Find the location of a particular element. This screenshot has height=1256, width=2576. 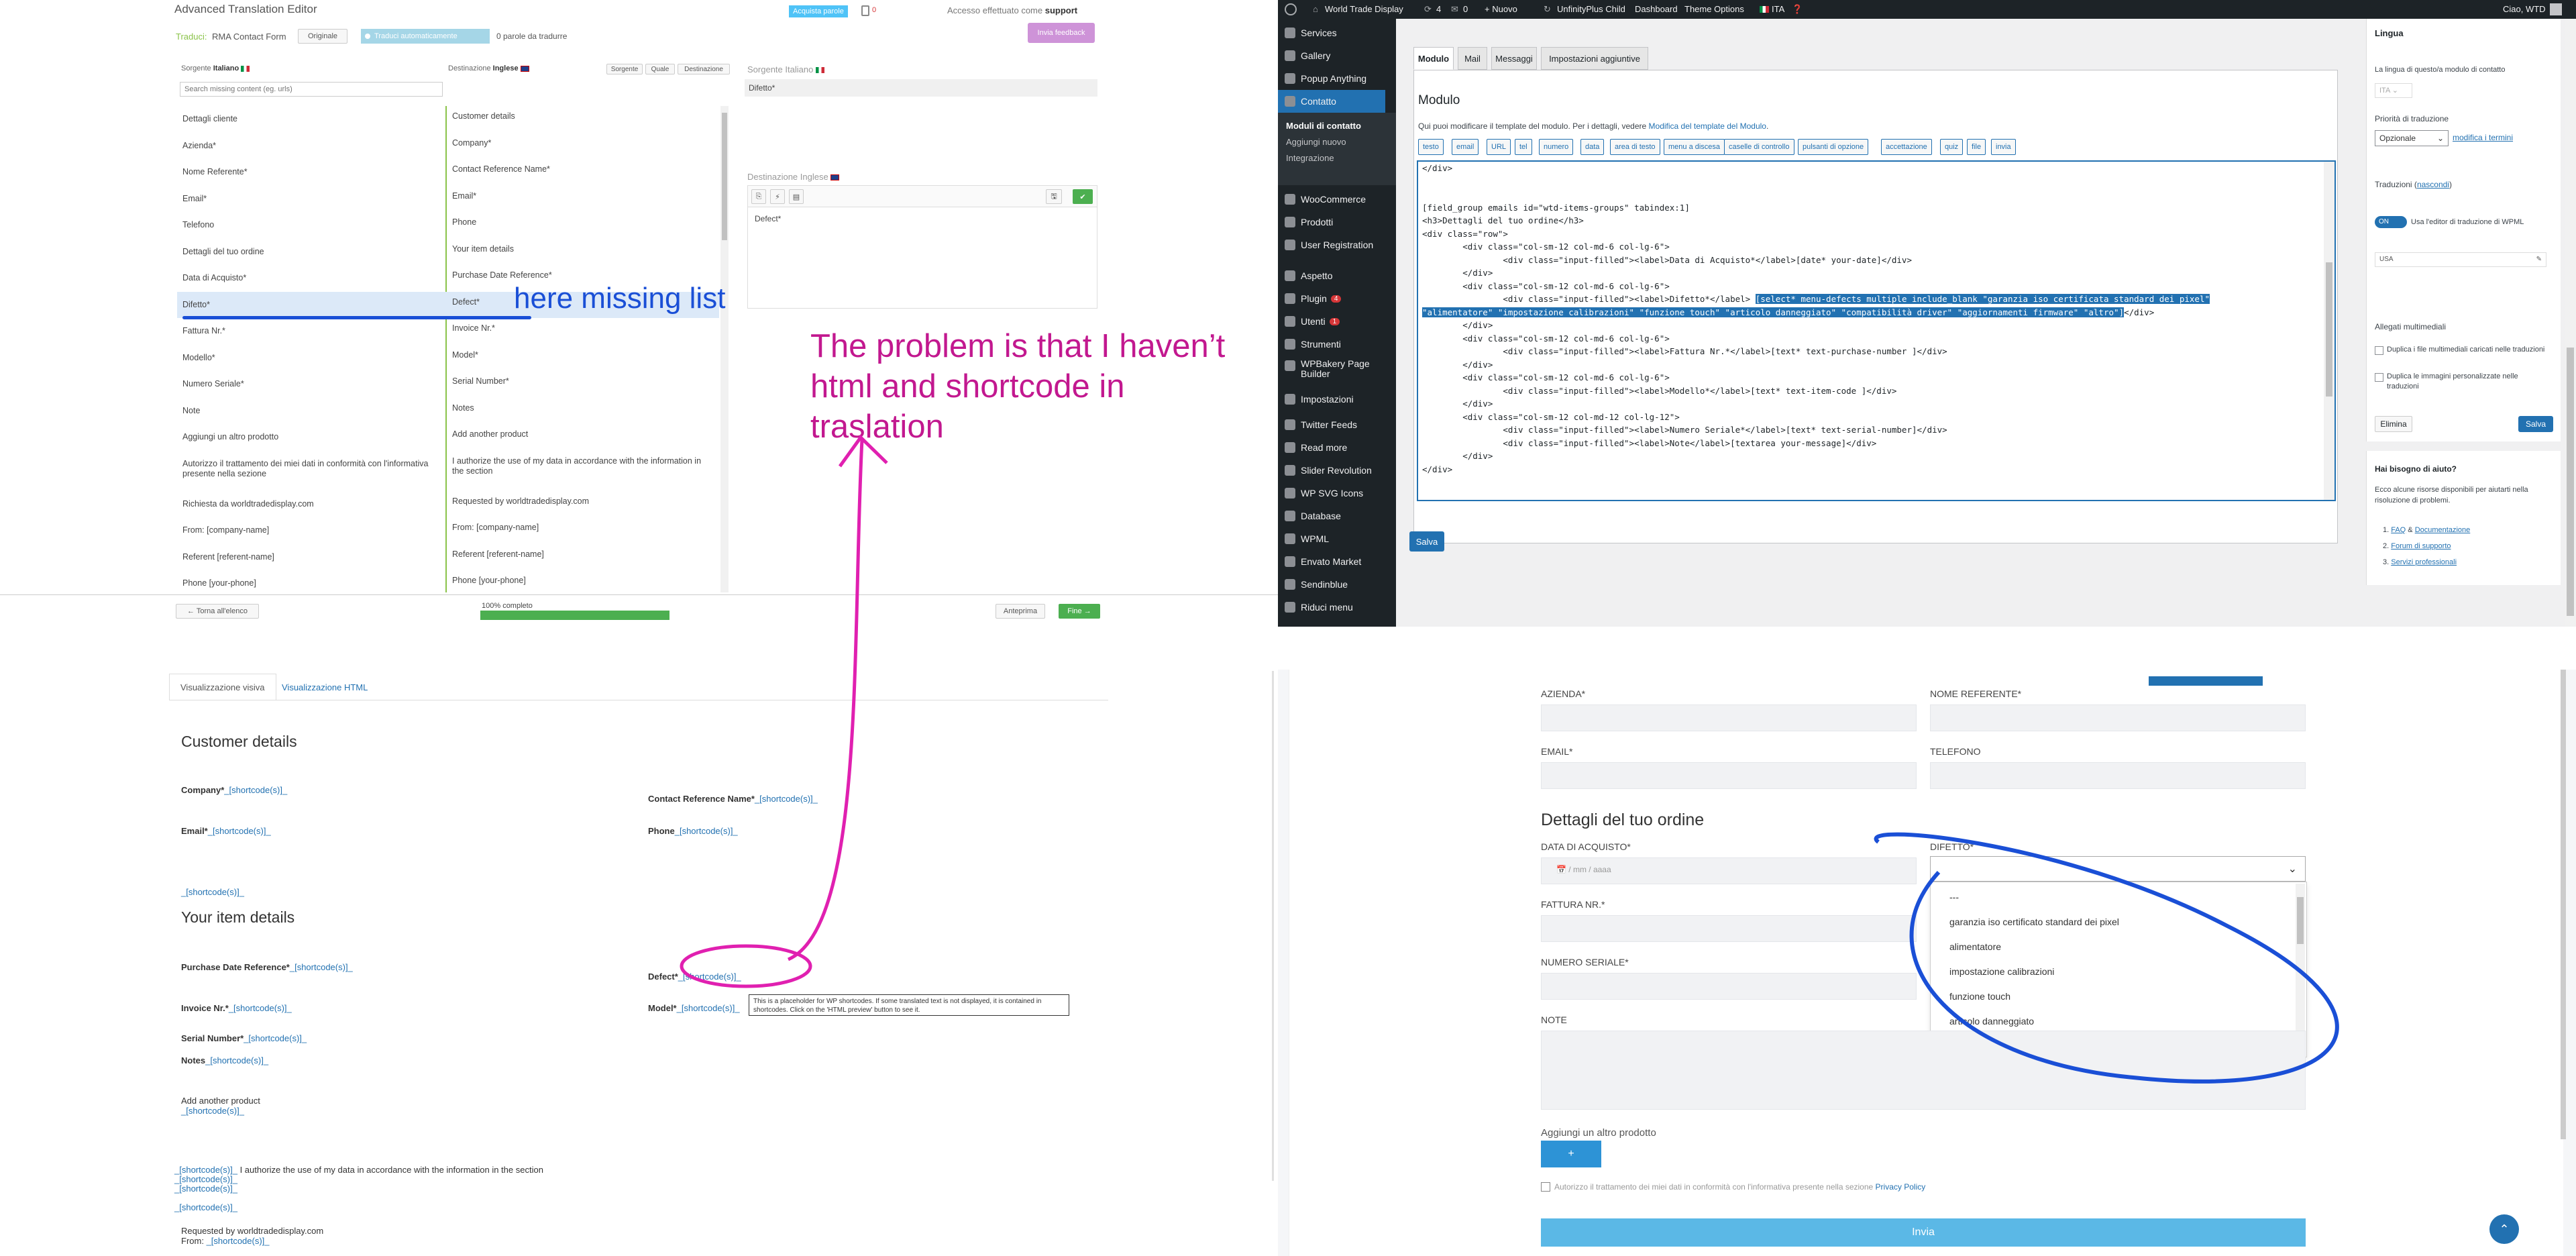

annotation-arrow is located at coordinates (825, 700).